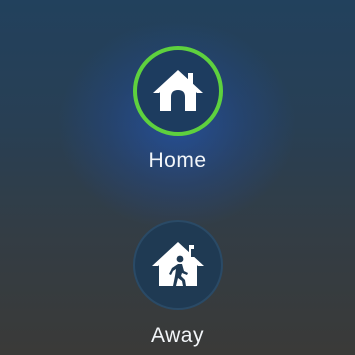 Image resolution: width=355 pixels, height=355 pixels. I want to click on away-mode-label: Away, so click(177, 335).